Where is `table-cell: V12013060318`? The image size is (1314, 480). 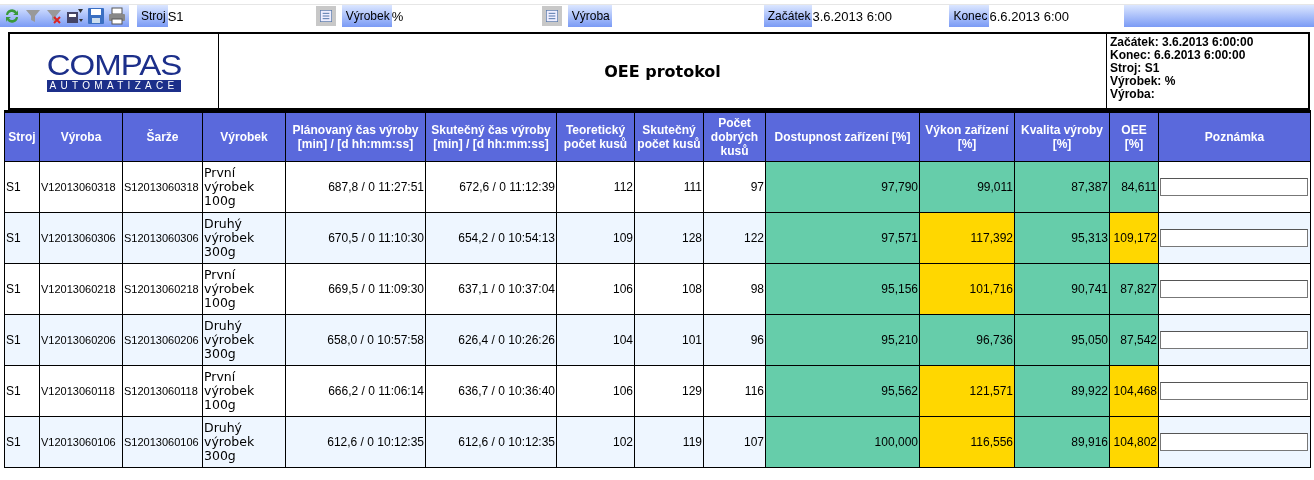
table-cell: V12013060318 is located at coordinates (81, 187).